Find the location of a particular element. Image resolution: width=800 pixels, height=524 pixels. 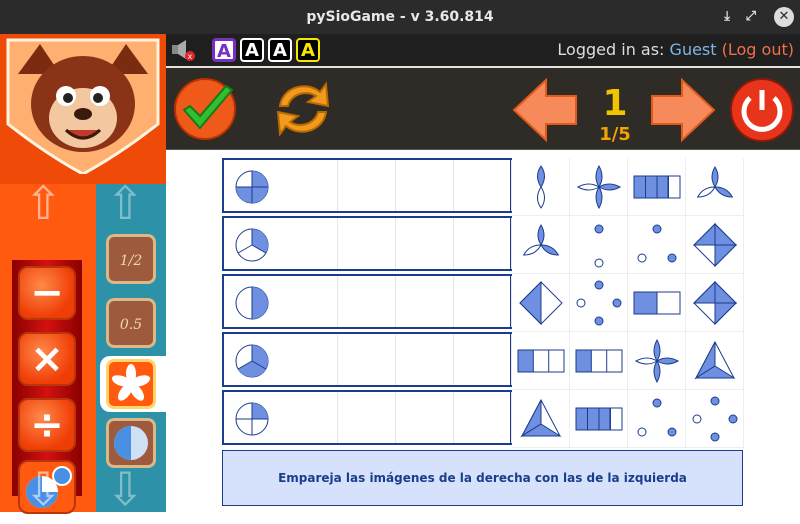

font-button-1: A is located at coordinates (224, 50).